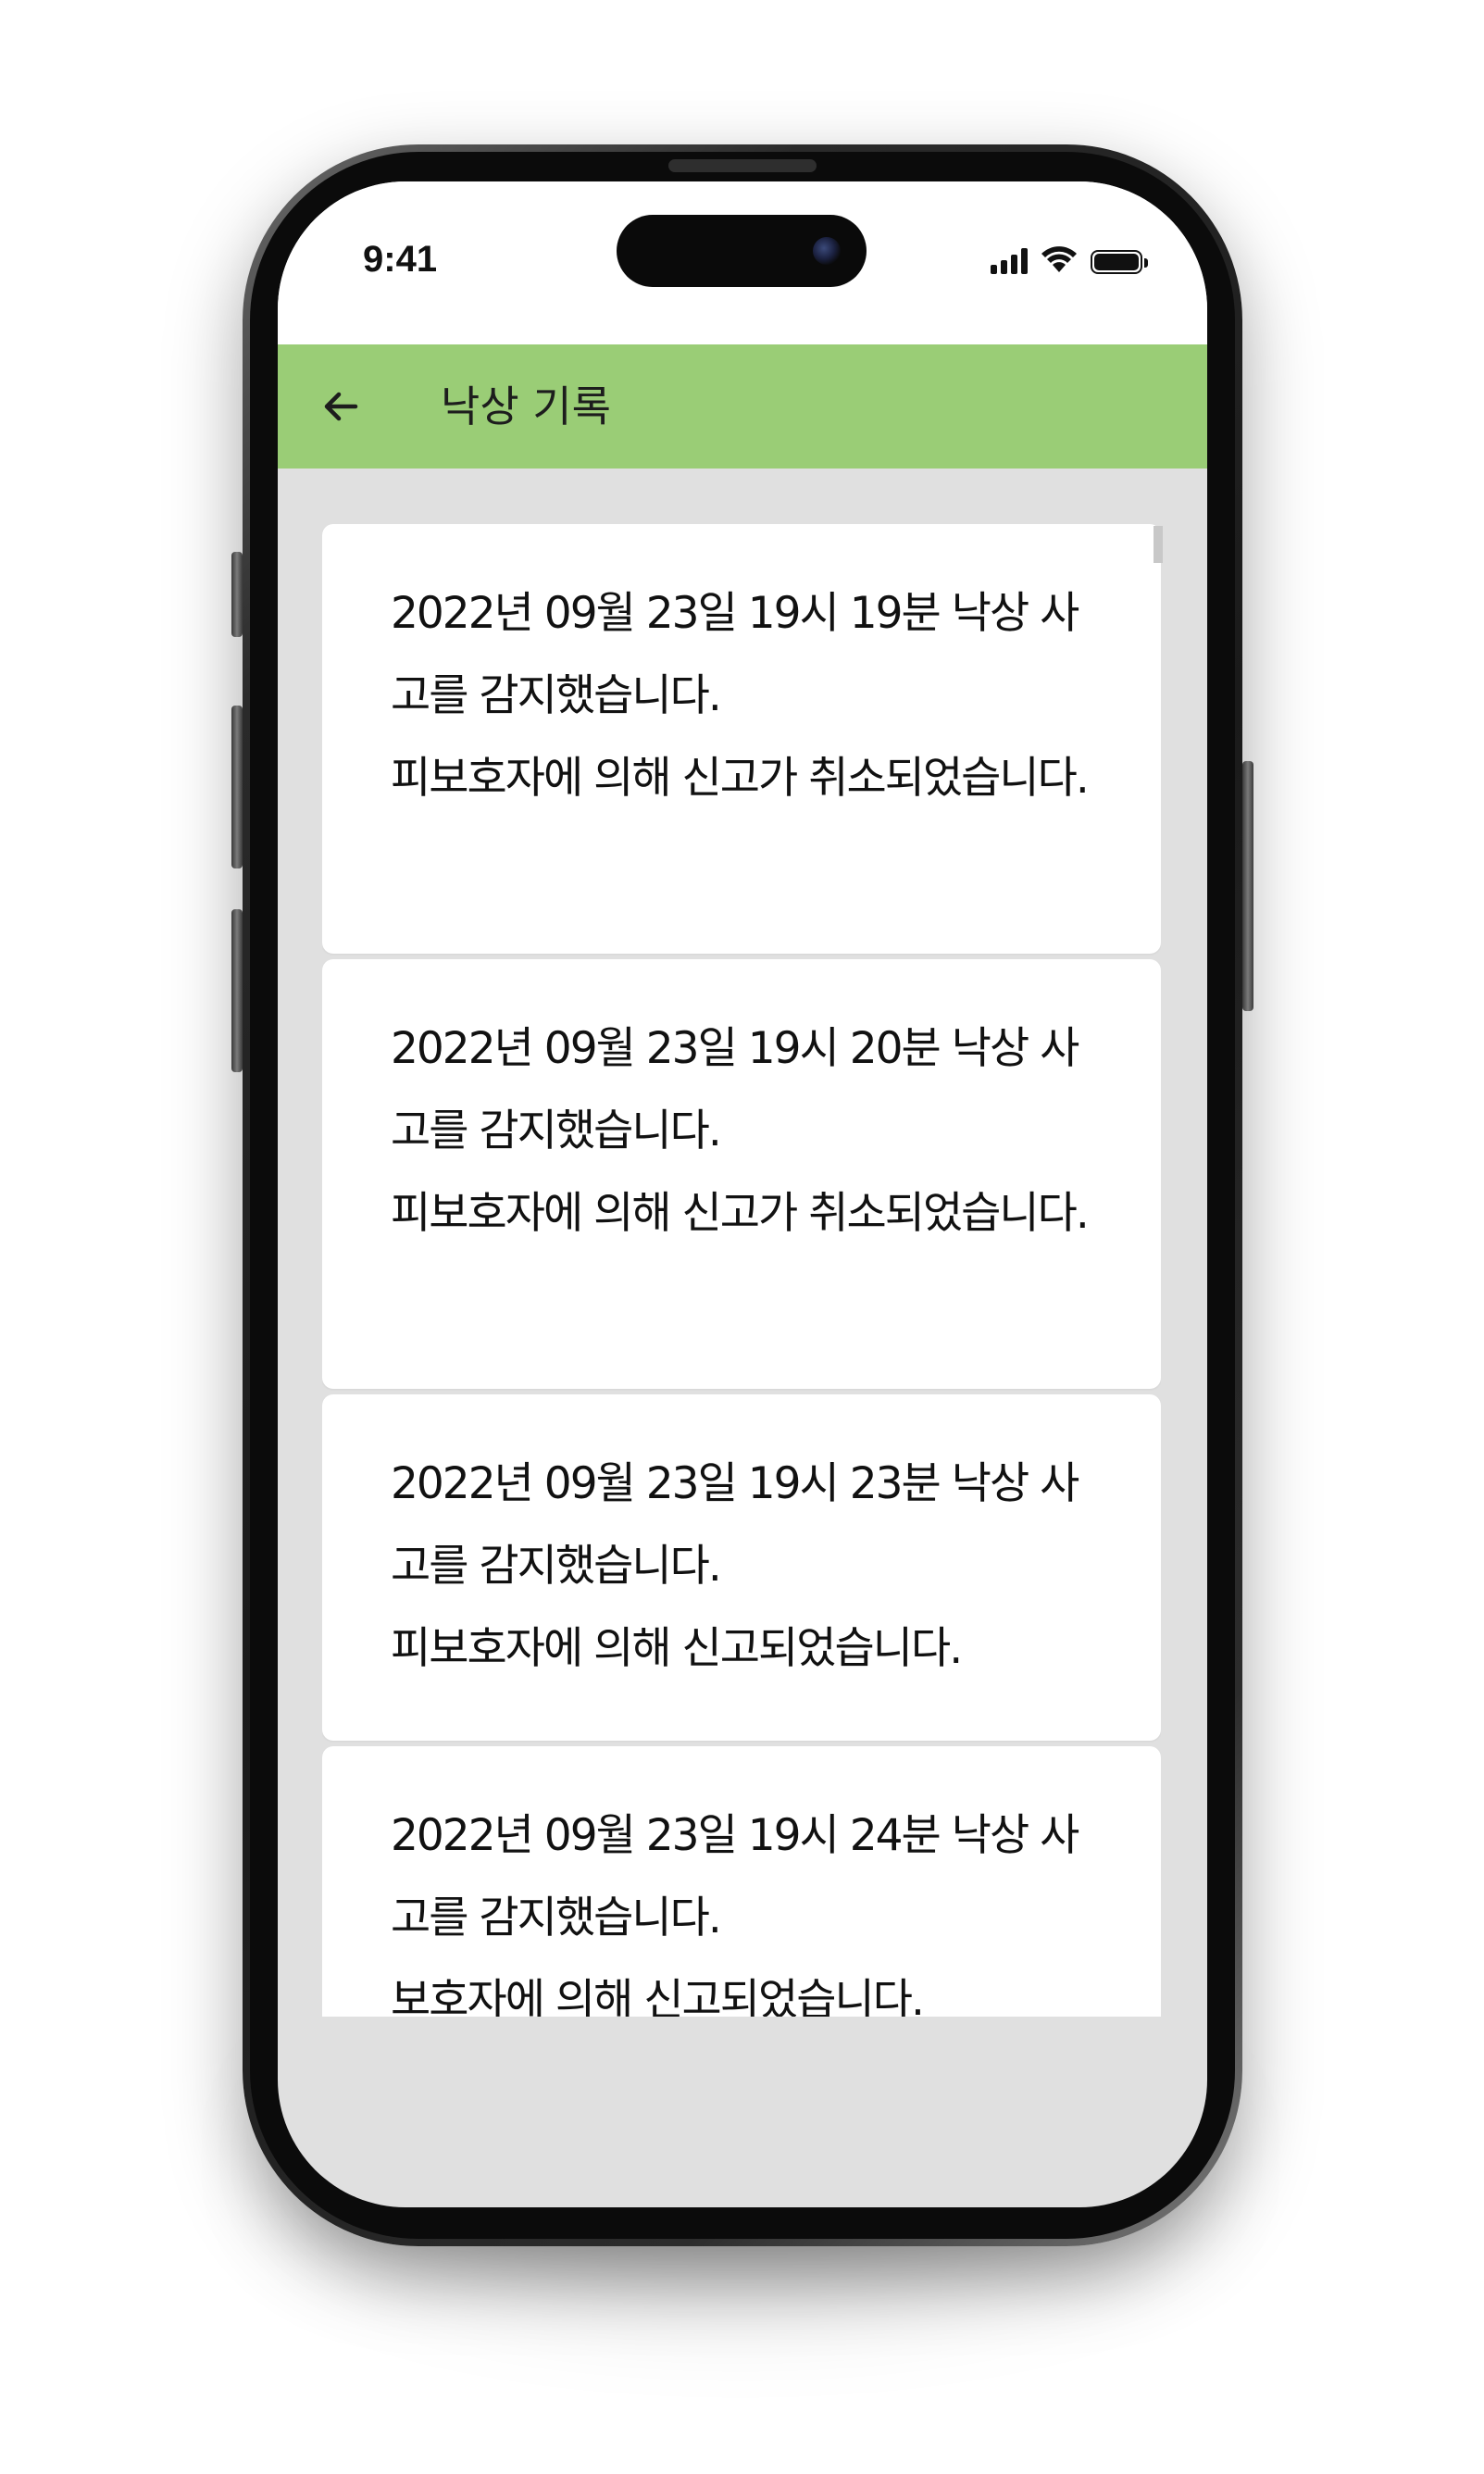 The height and width of the screenshot is (2474, 1484). I want to click on wifi-icon, so click(1059, 259).